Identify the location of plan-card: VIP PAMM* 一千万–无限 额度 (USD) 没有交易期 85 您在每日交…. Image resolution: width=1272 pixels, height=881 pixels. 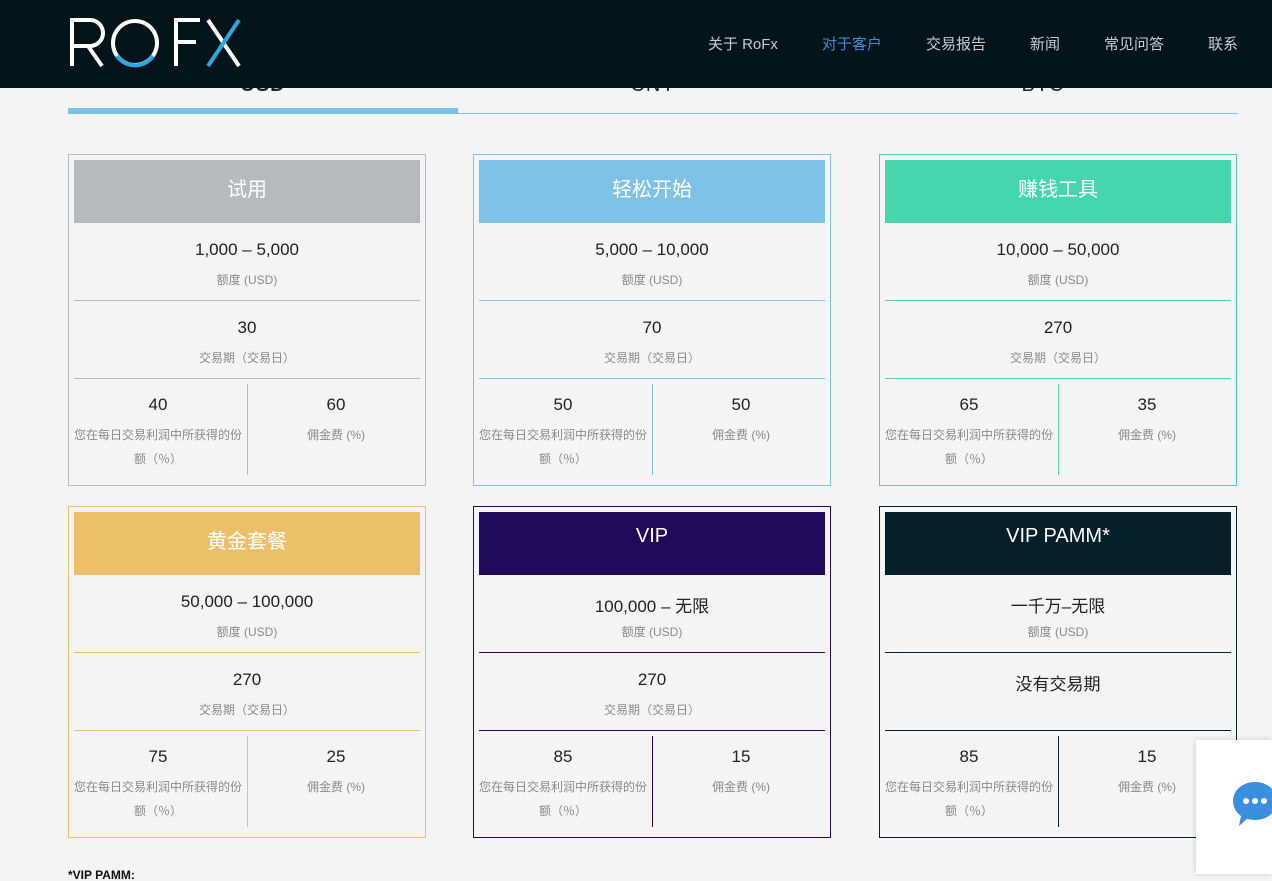
(1058, 672).